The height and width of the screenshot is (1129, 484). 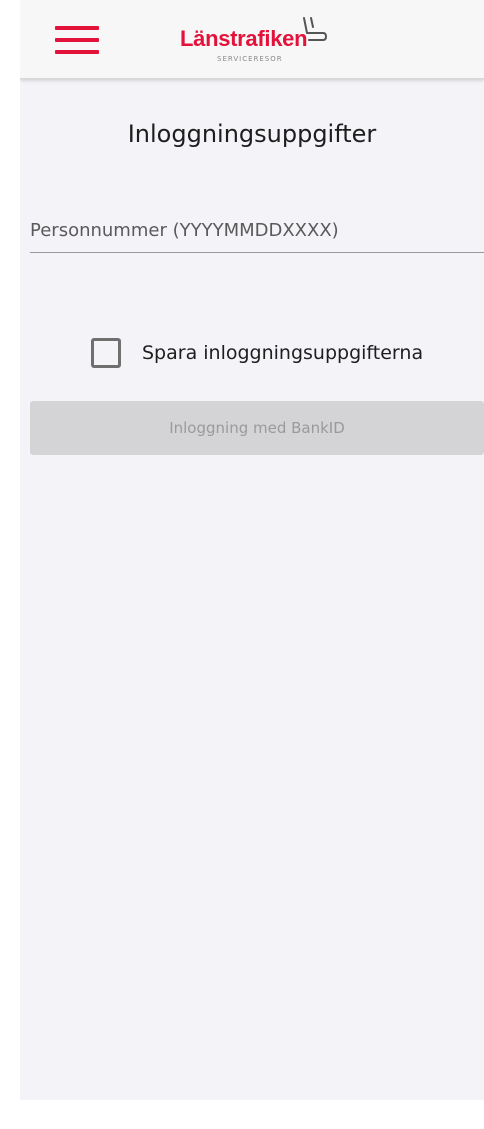 What do you see at coordinates (106, 353) in the screenshot?
I see `remember-credentials-checkbox` at bounding box center [106, 353].